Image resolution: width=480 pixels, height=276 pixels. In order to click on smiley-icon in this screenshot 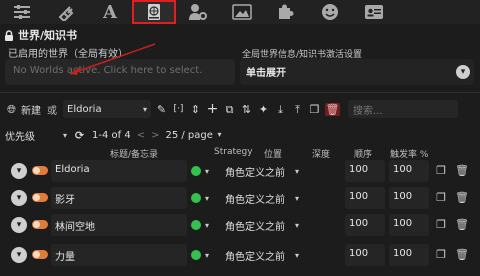, I will do `click(330, 12)`.